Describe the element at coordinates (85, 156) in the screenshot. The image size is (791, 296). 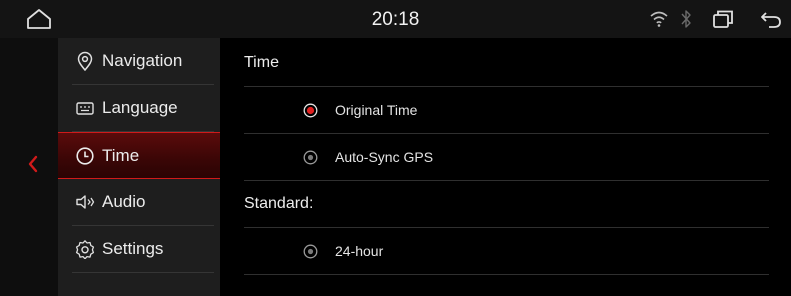
I see `clock-icon` at that location.